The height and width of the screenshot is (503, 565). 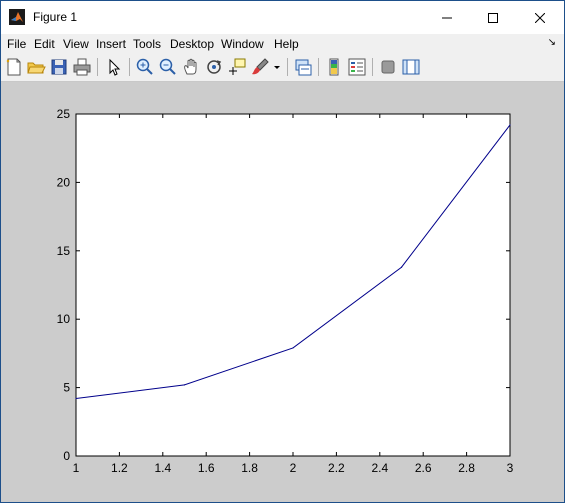 What do you see at coordinates (64, 319) in the screenshot?
I see `y-tick-label: 10` at bounding box center [64, 319].